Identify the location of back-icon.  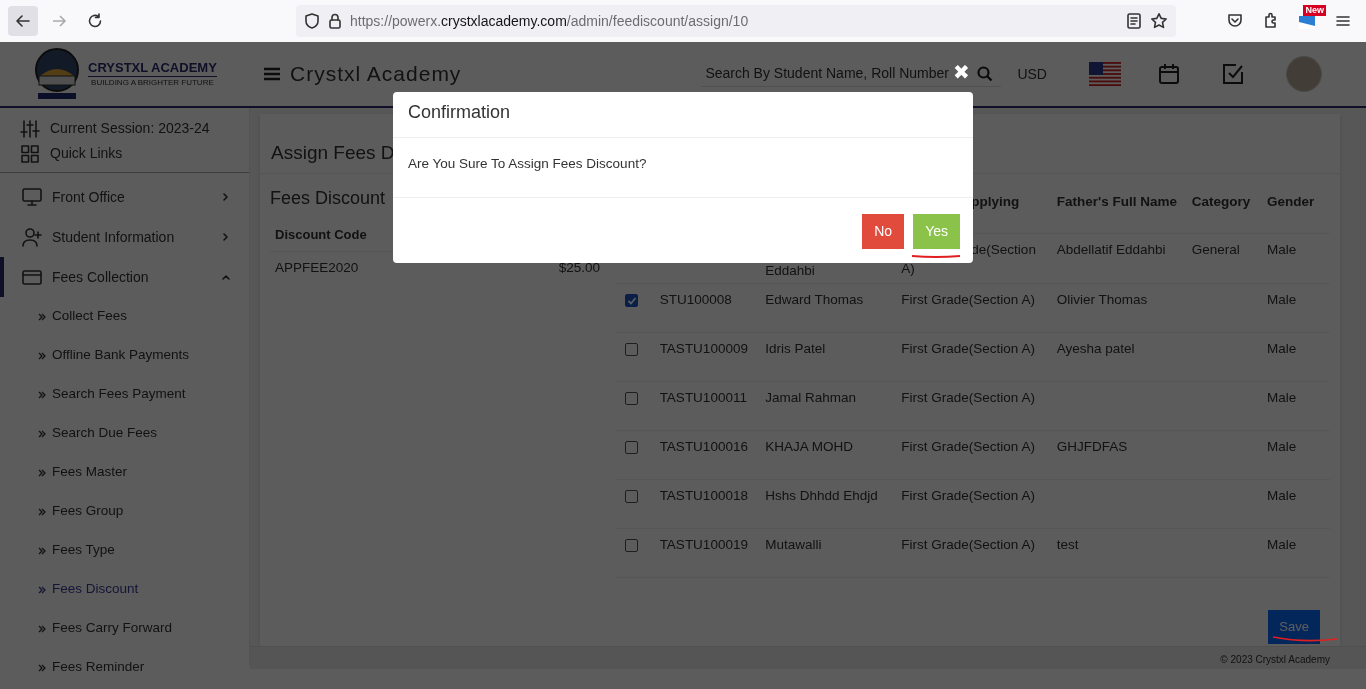
(23, 21).